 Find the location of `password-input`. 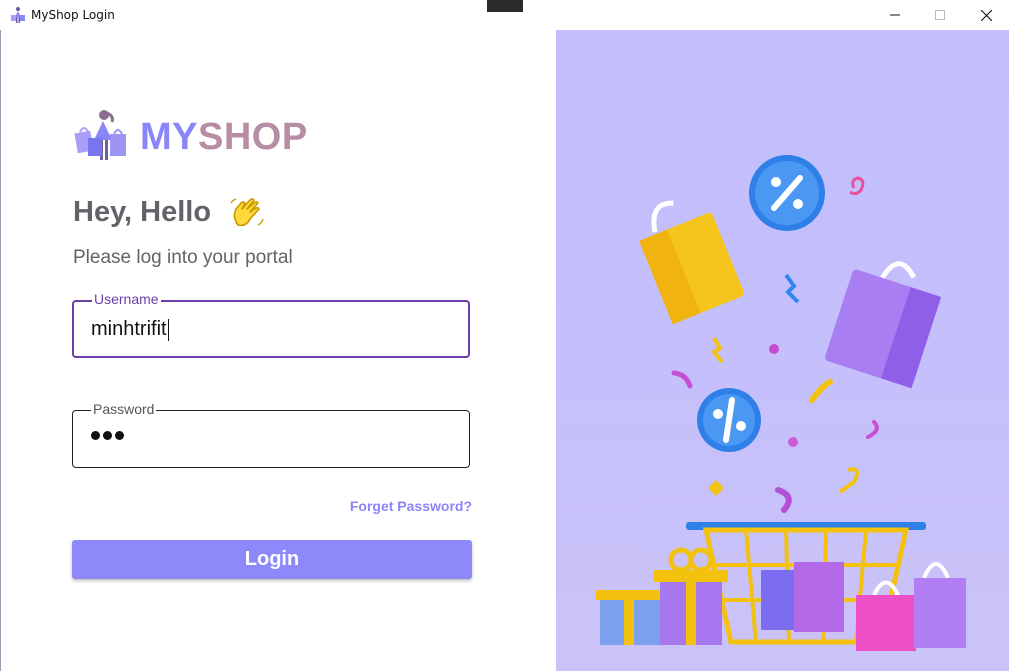

password-input is located at coordinates (107, 435).